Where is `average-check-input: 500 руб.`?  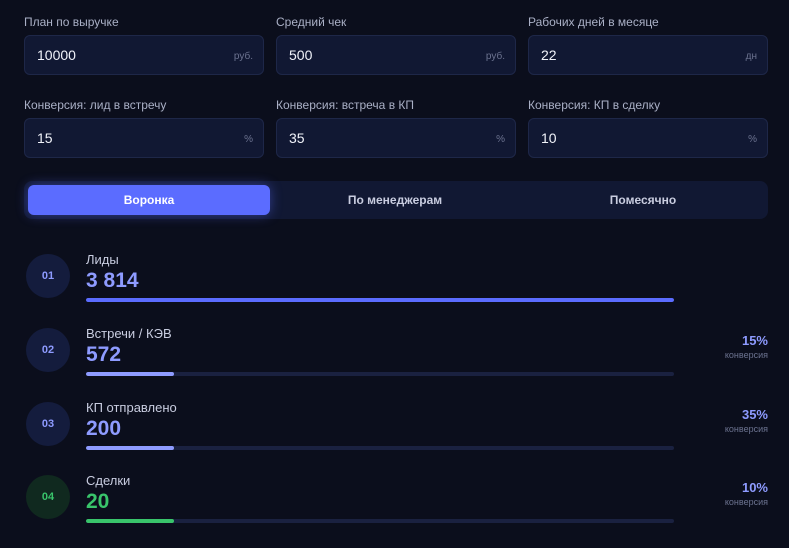
average-check-input: 500 руб. is located at coordinates (396, 55).